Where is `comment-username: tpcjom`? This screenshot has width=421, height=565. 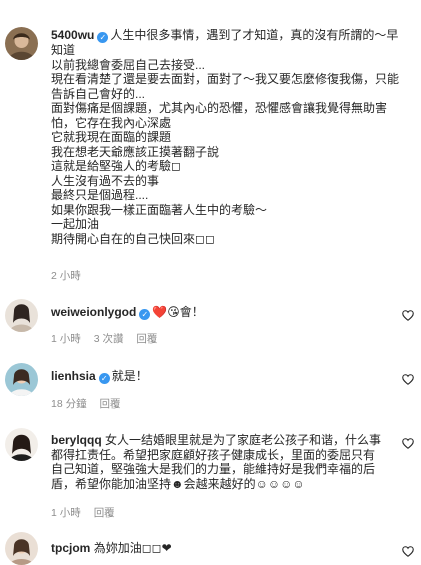
comment-username: tpcjom is located at coordinates (70, 548).